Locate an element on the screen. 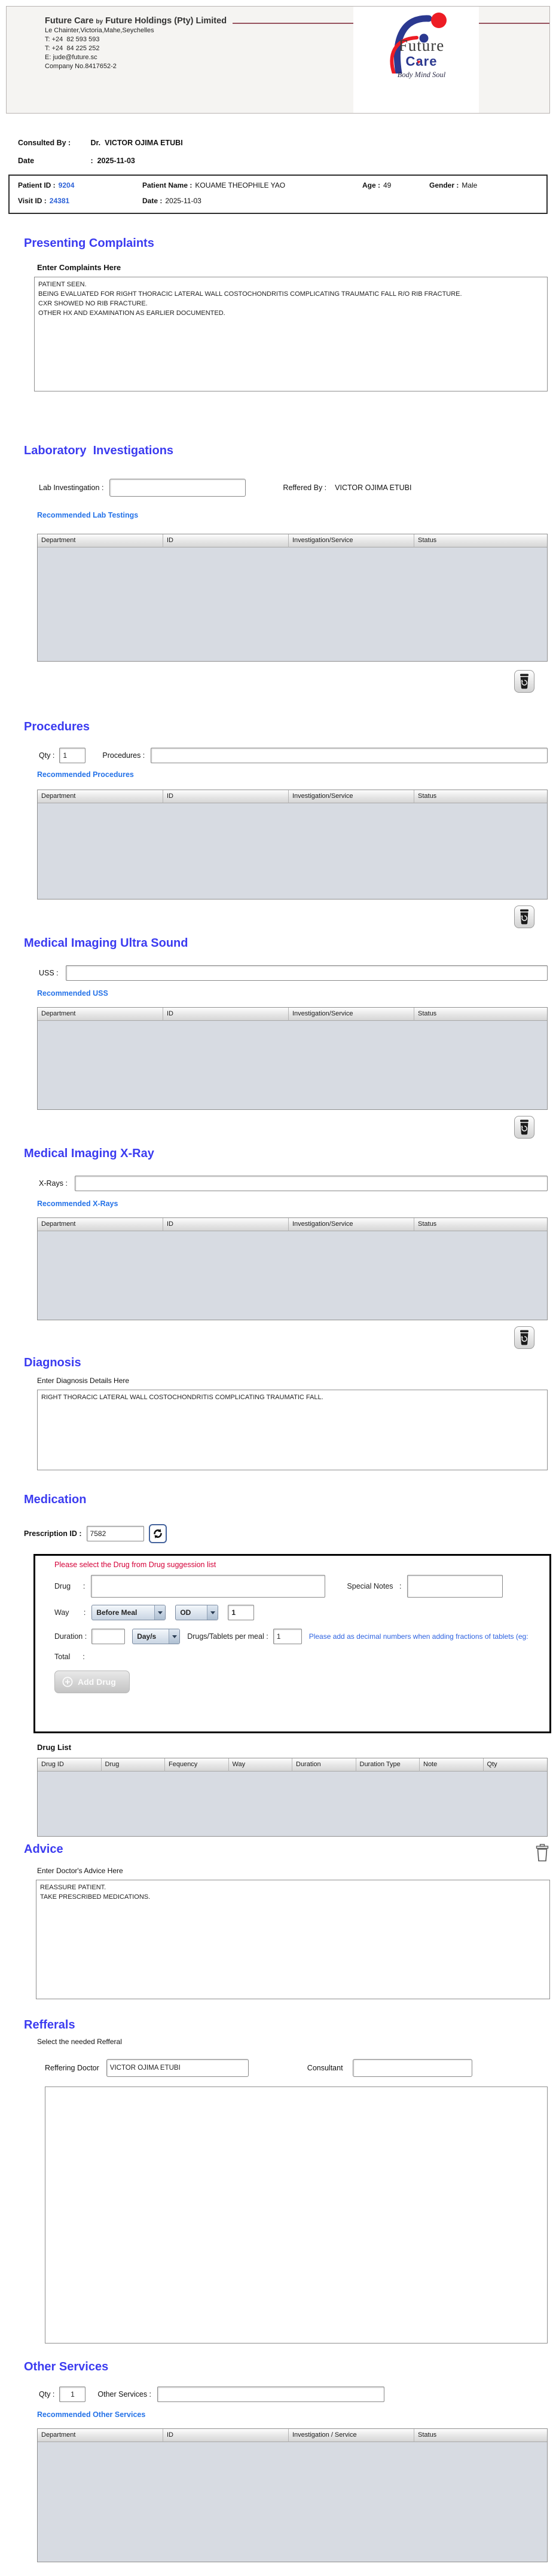 This screenshot has height=2576, width=556. drug-input is located at coordinates (209, 1586).